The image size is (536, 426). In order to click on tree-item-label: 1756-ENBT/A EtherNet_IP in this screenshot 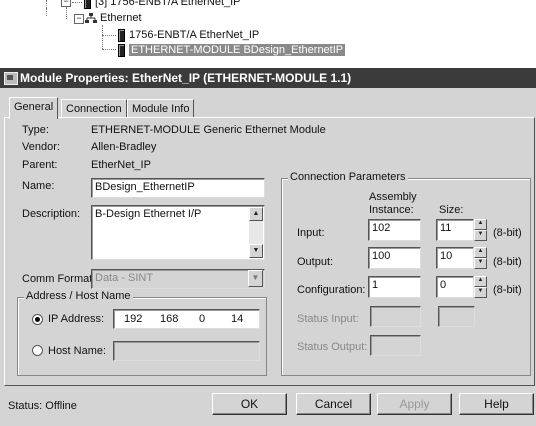, I will do `click(194, 35)`.